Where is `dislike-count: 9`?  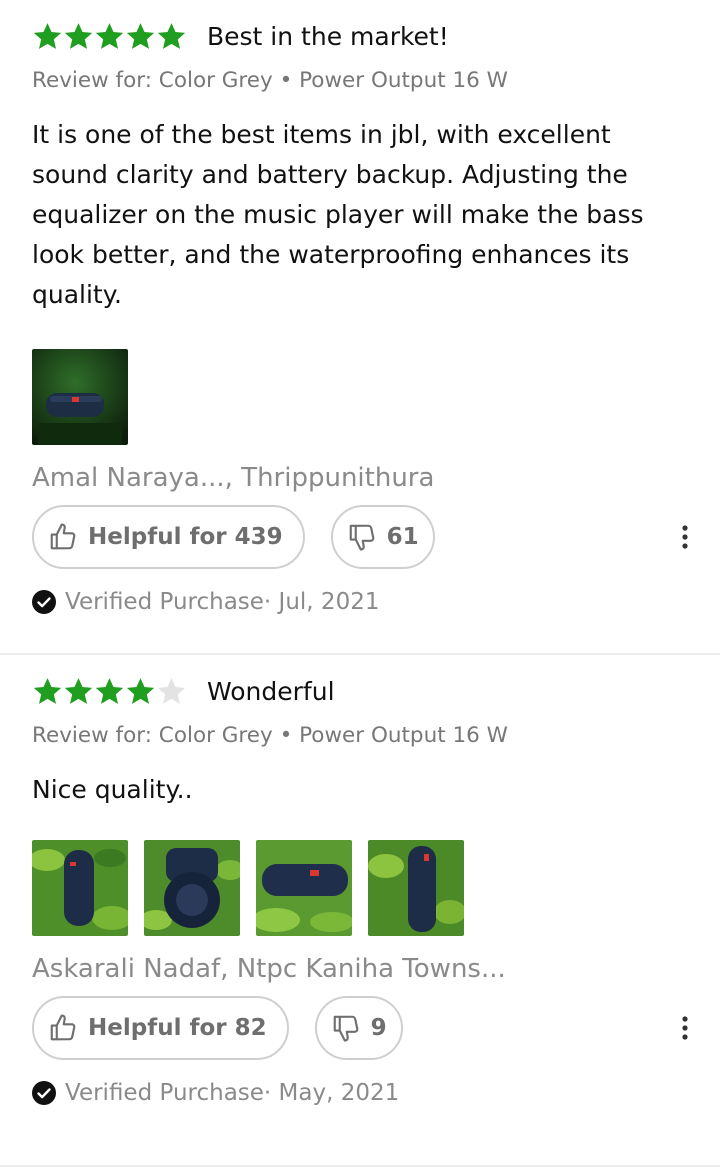 dislike-count: 9 is located at coordinates (378, 1028).